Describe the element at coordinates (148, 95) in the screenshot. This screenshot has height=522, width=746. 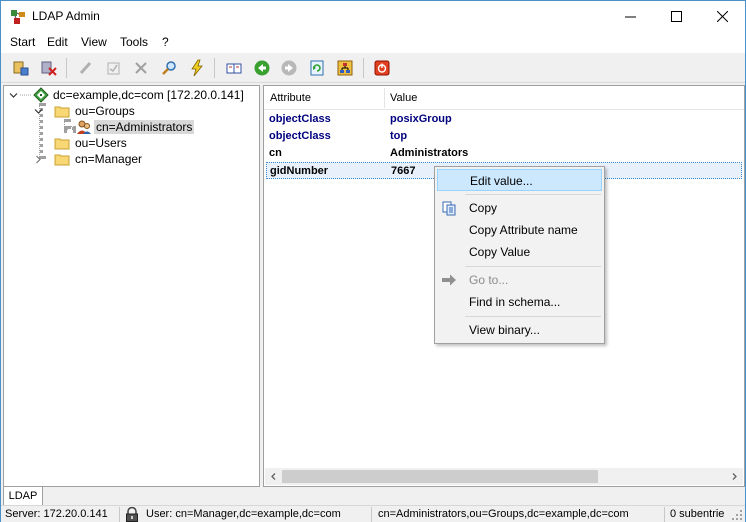
I see `tree-node-root-label: dc=example,dc=com [172.20.0.141]` at that location.